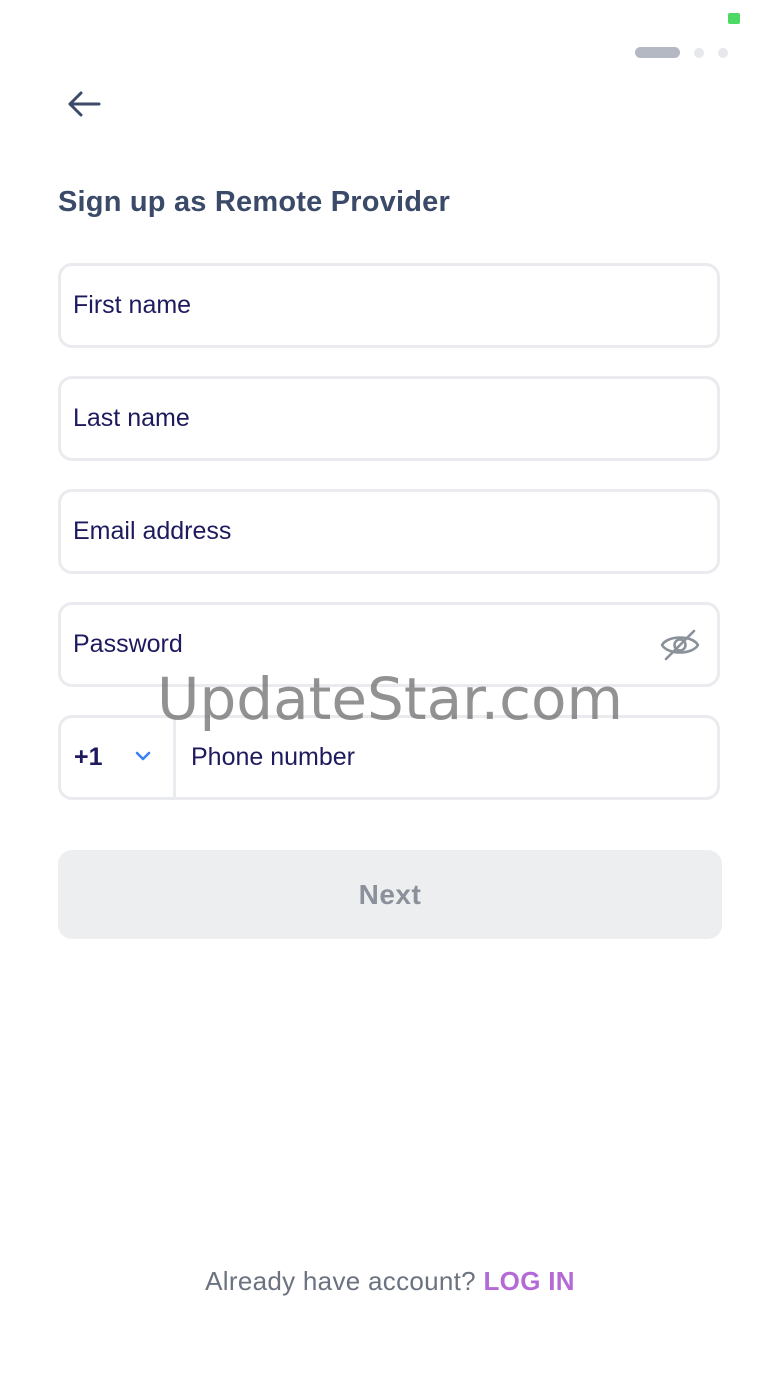 Image resolution: width=780 pixels, height=1387 pixels. What do you see at coordinates (446, 757) in the screenshot?
I see `phone-number-input` at bounding box center [446, 757].